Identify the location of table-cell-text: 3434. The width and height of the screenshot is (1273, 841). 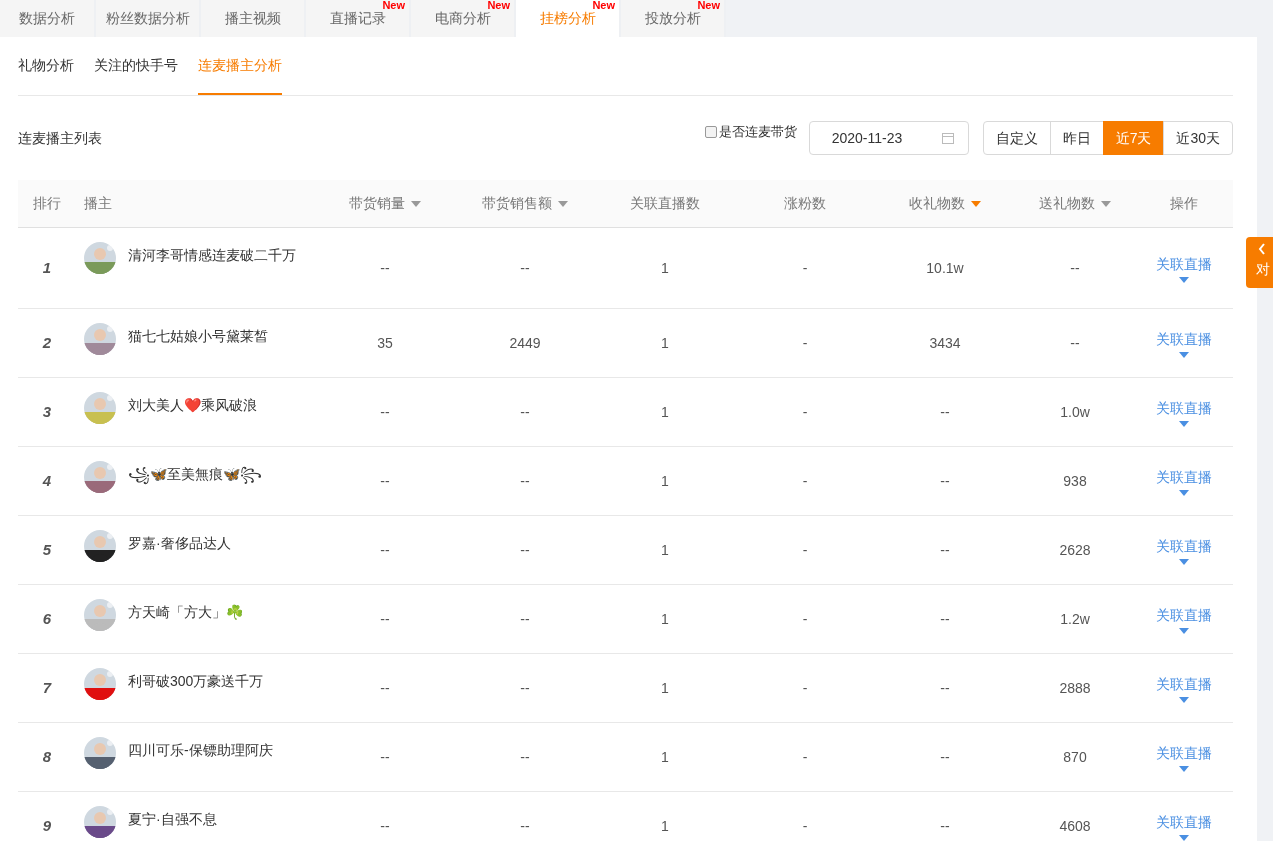
(945, 343).